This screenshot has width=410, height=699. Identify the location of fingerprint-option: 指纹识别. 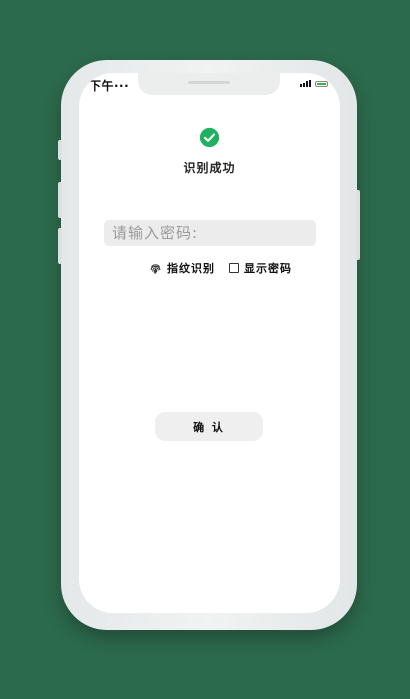
(182, 268).